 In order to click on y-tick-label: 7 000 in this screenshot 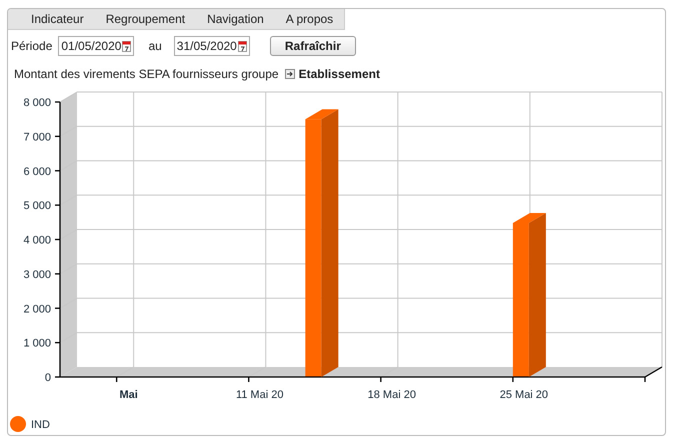, I will do `click(37, 137)`.